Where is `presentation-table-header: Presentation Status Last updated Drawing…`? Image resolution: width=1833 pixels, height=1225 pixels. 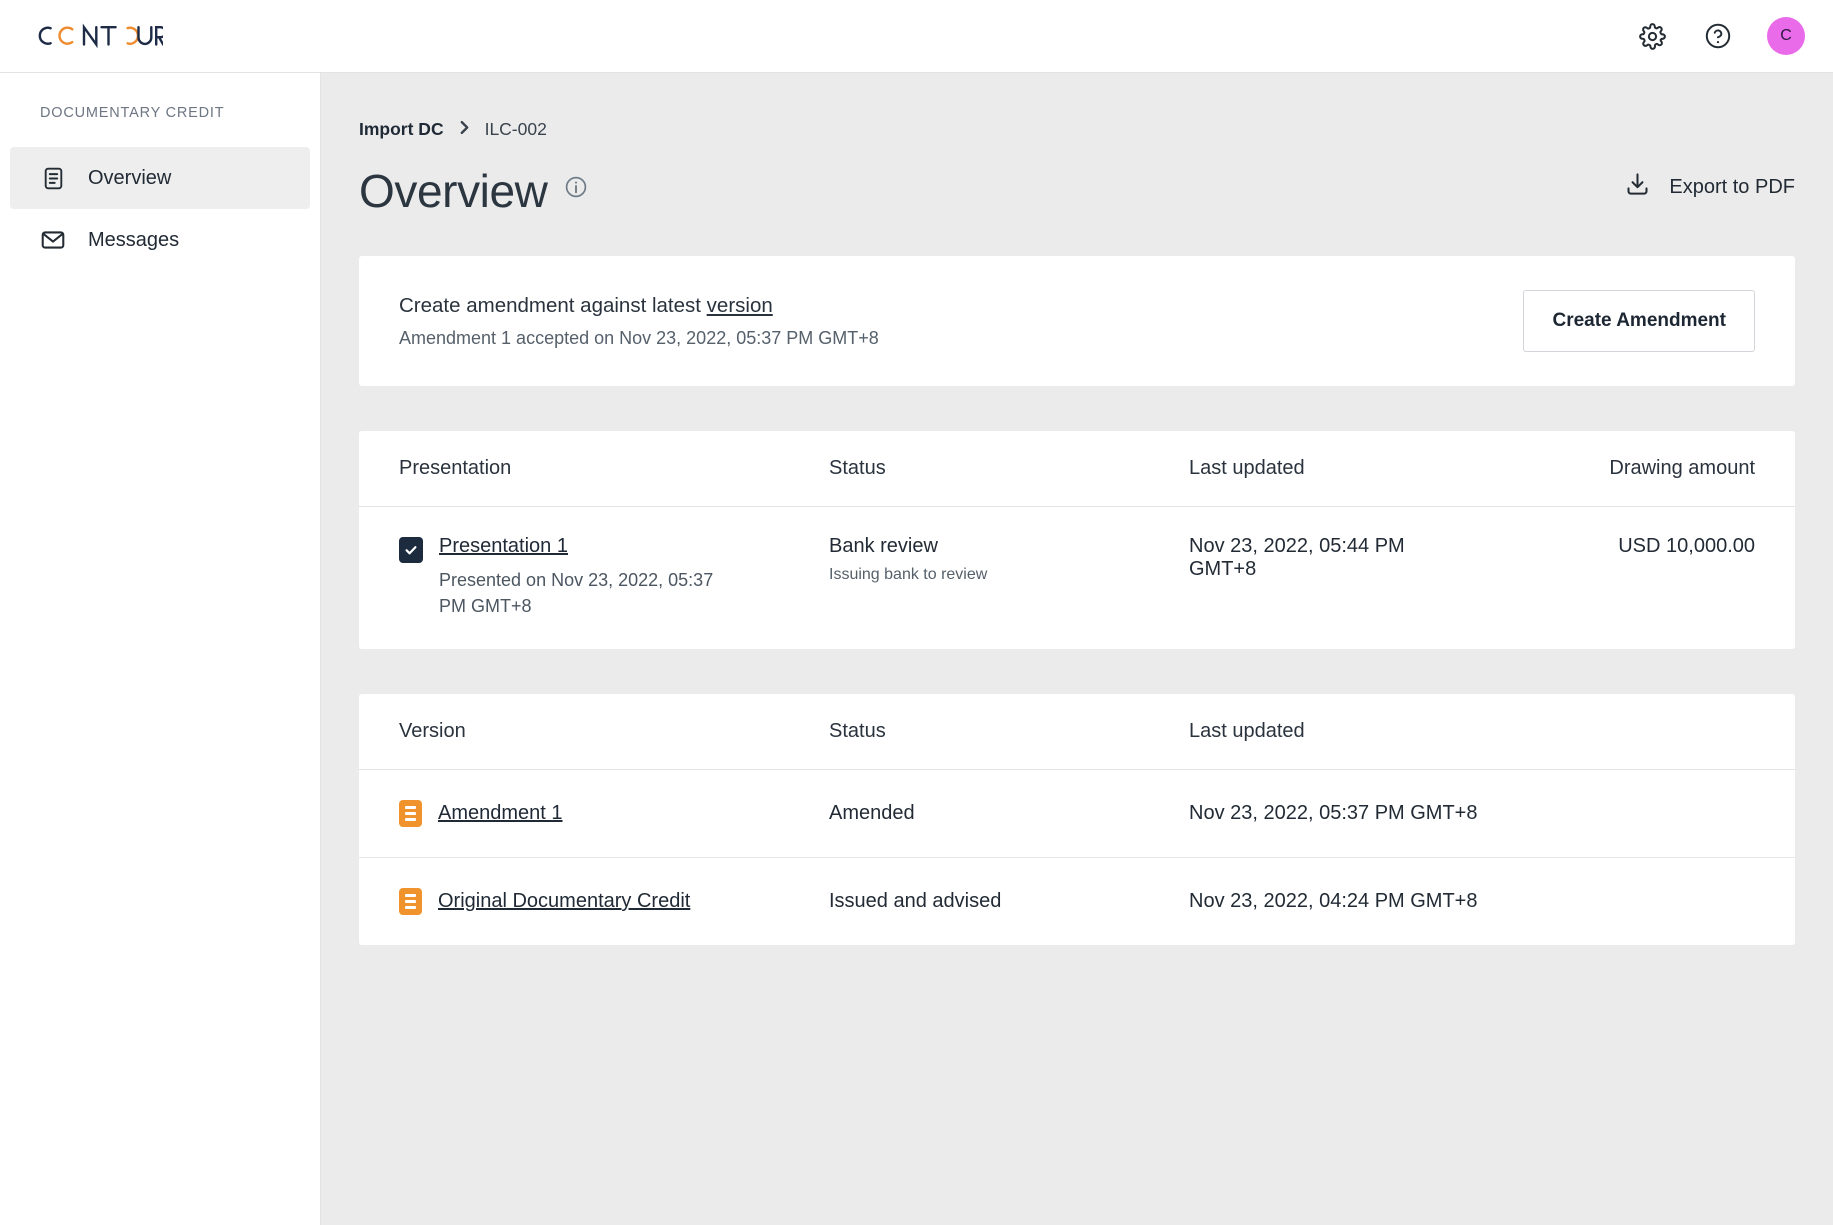 presentation-table-header: Presentation Status Last updated Drawing… is located at coordinates (1077, 469).